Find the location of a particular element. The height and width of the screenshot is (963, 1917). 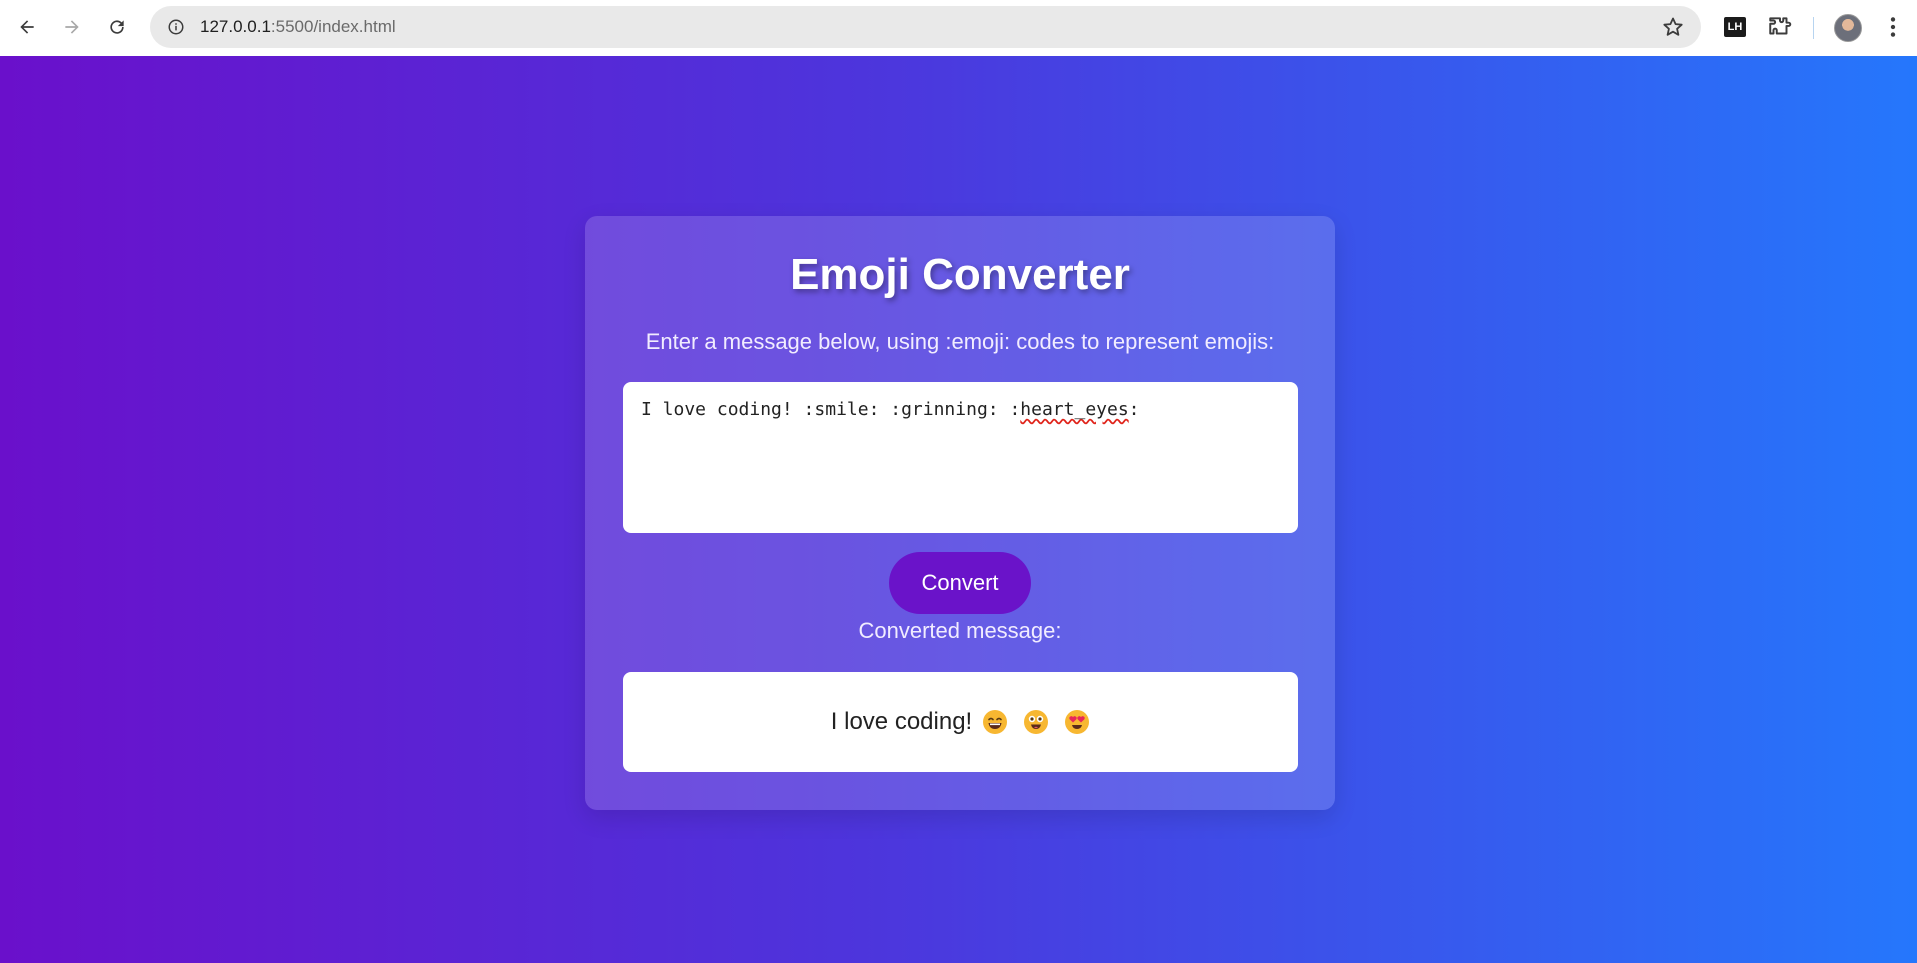

convert-button: Convert is located at coordinates (960, 583).